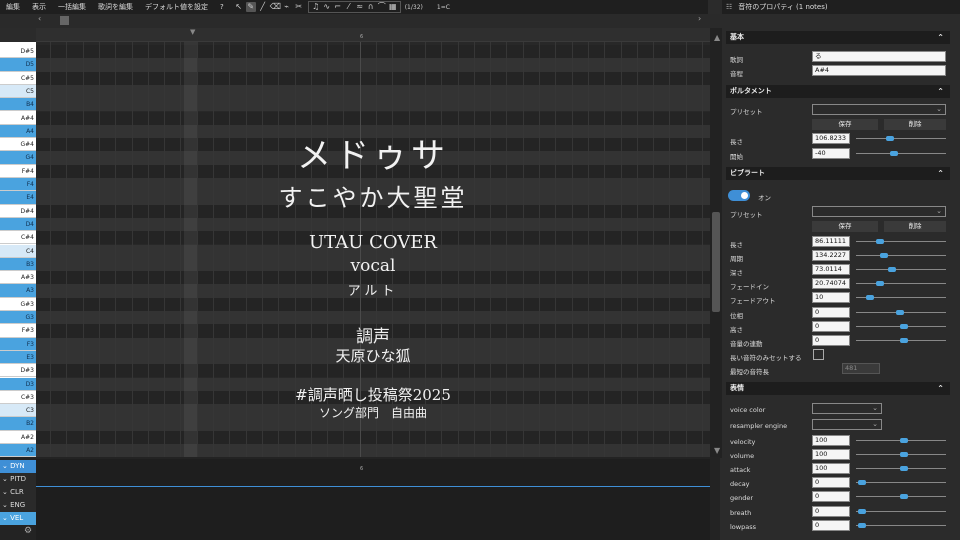 The height and width of the screenshot is (540, 960). What do you see at coordinates (18, 304) in the screenshot?
I see `piano-key: G#3` at bounding box center [18, 304].